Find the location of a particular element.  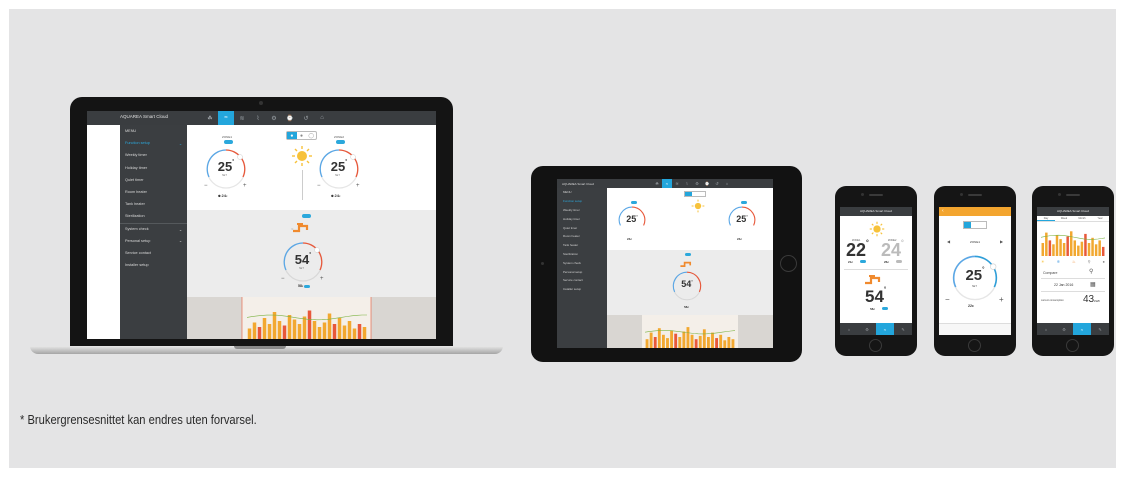

phone2-heat-mode-button is located at coordinates (968, 225).